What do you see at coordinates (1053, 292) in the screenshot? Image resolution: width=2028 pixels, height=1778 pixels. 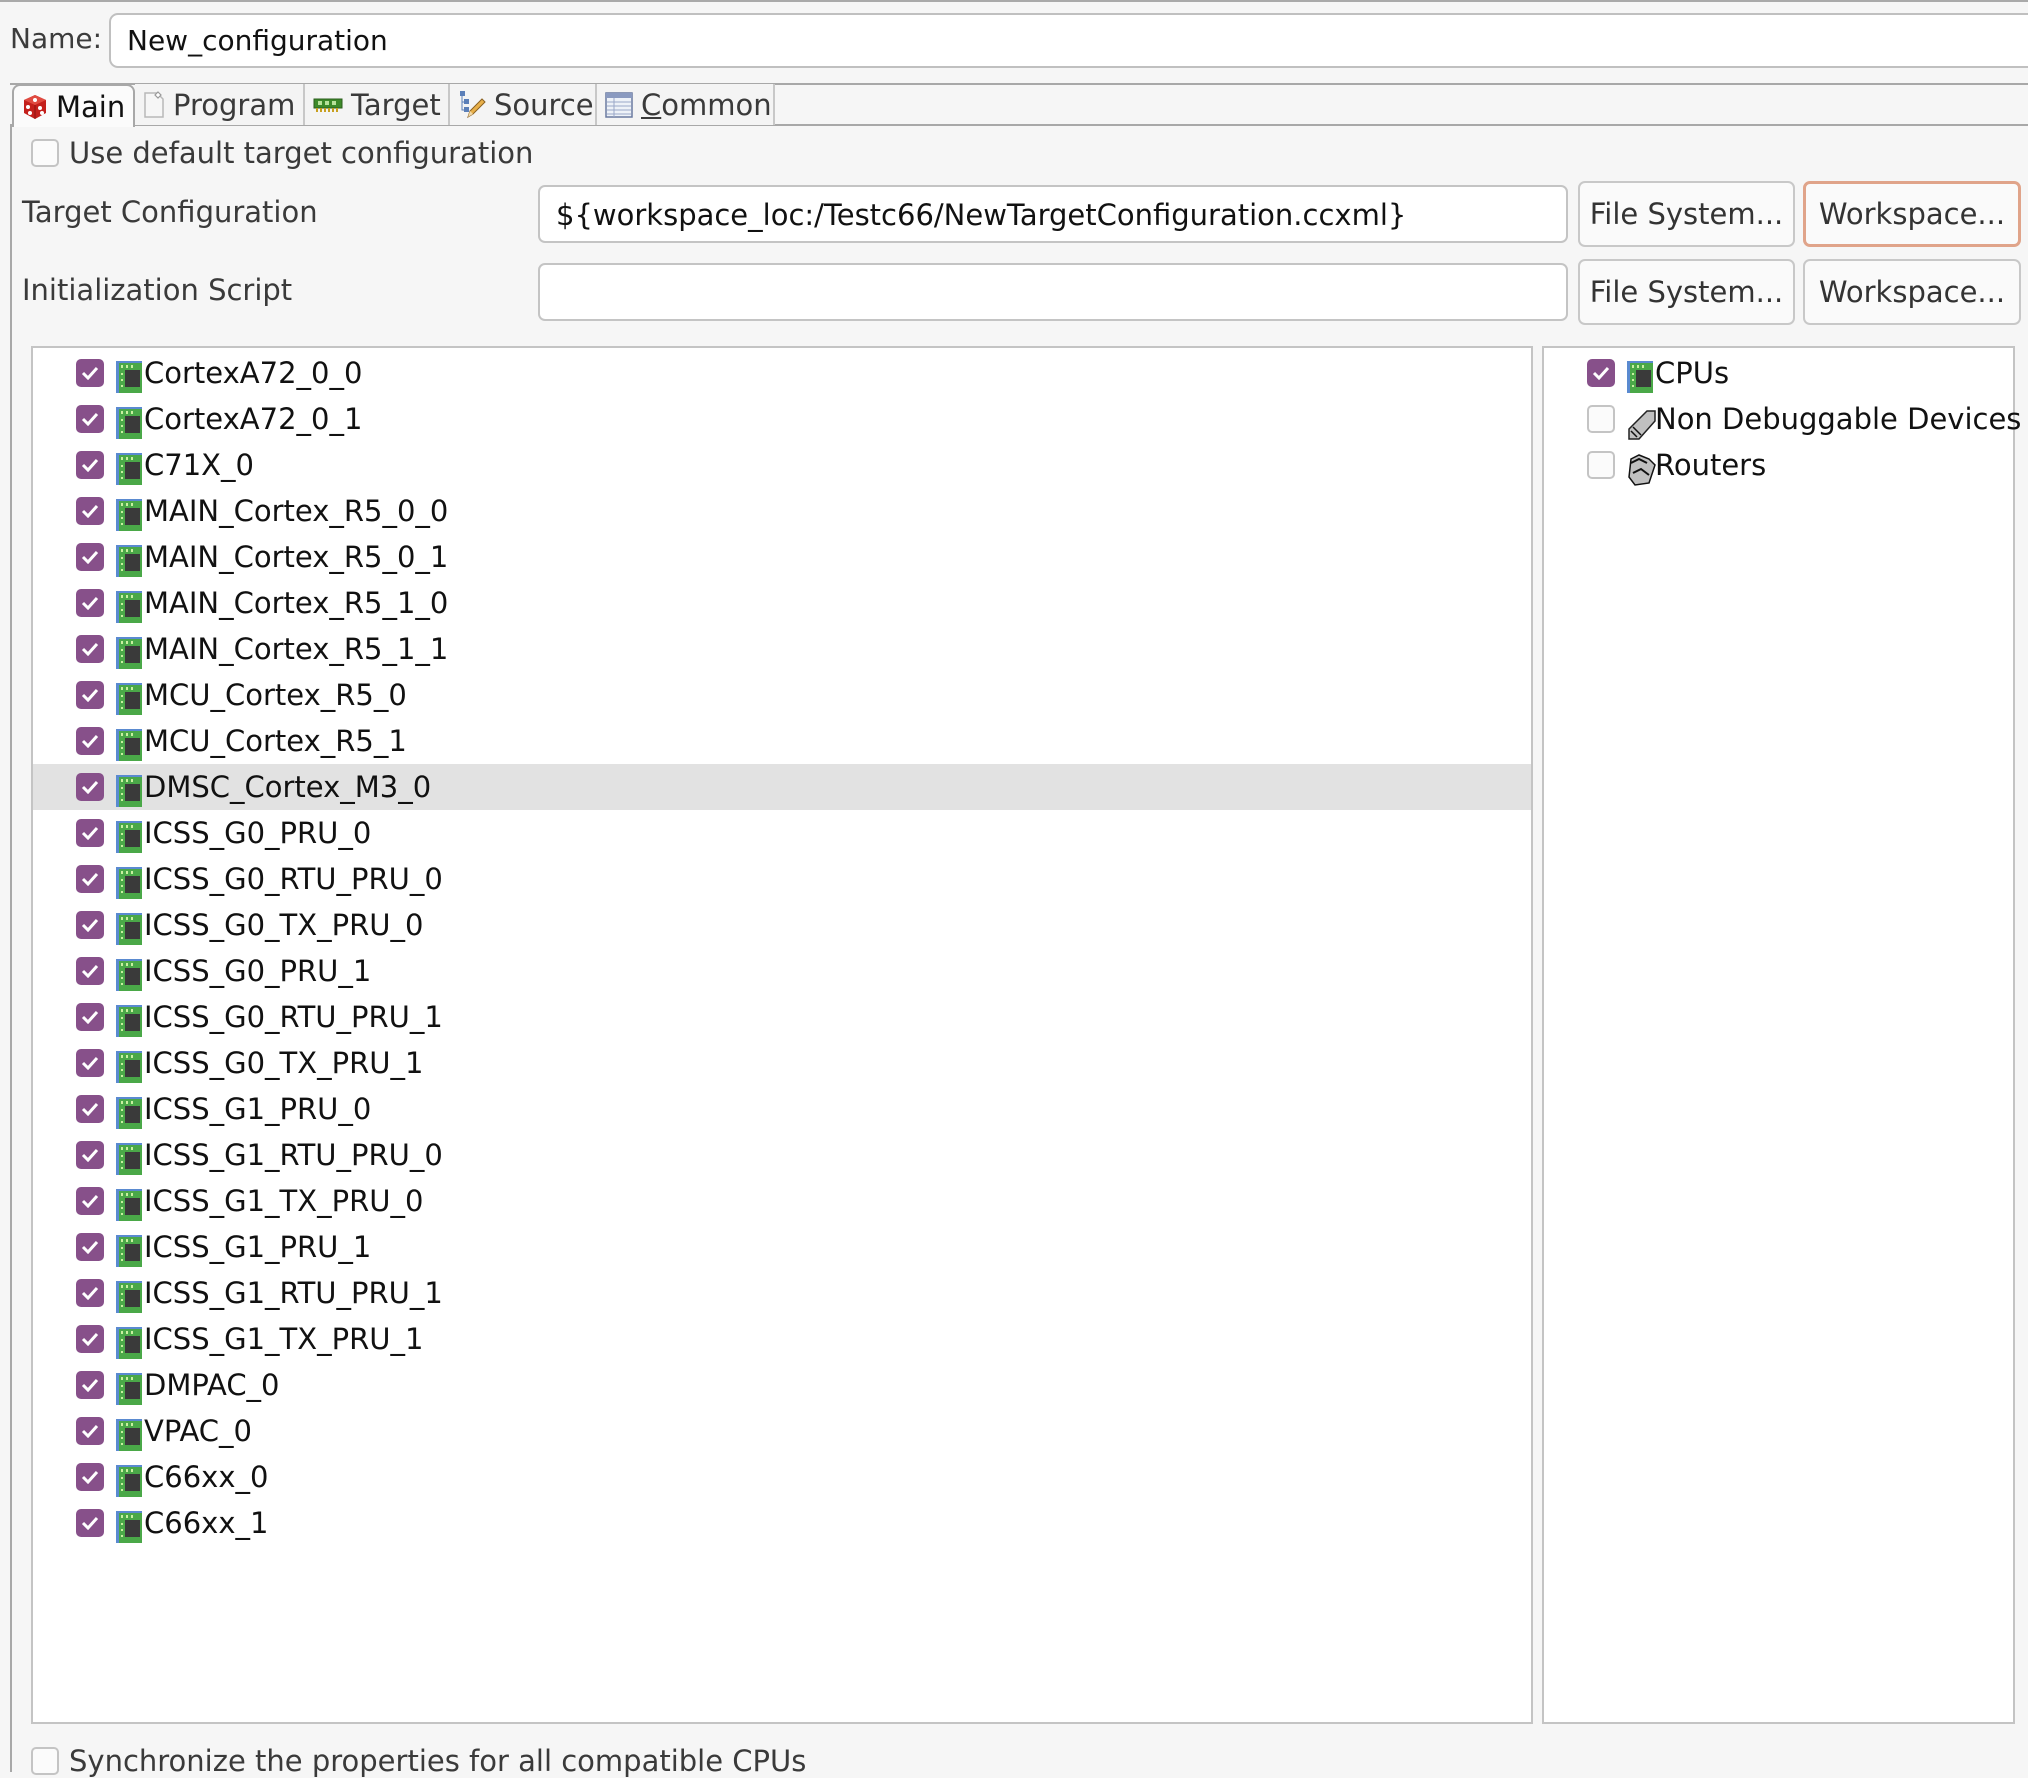 I see `initialization-script-input` at bounding box center [1053, 292].